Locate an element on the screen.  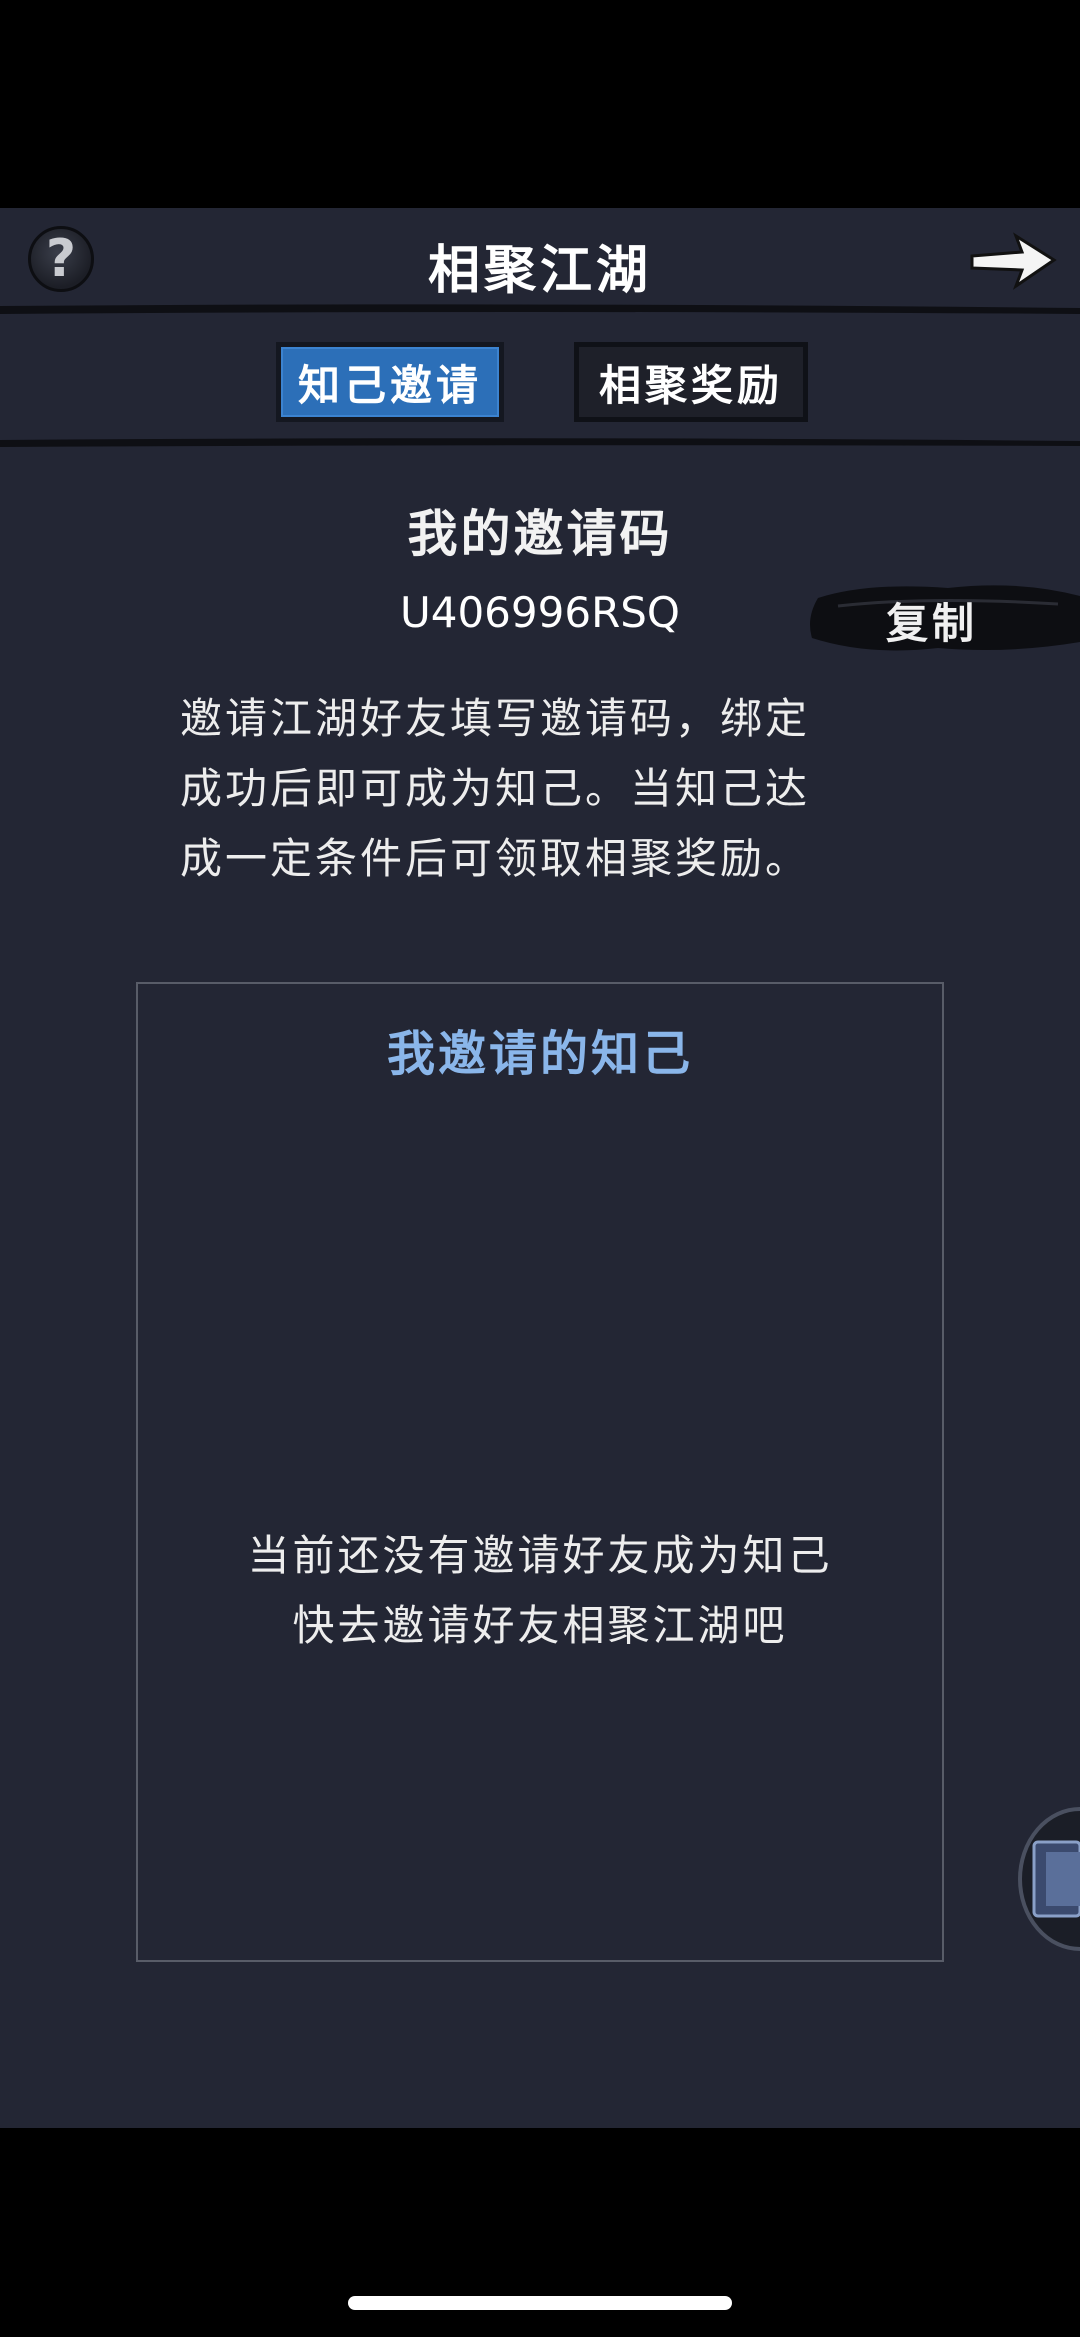
home-indicator is located at coordinates (540, 2303).